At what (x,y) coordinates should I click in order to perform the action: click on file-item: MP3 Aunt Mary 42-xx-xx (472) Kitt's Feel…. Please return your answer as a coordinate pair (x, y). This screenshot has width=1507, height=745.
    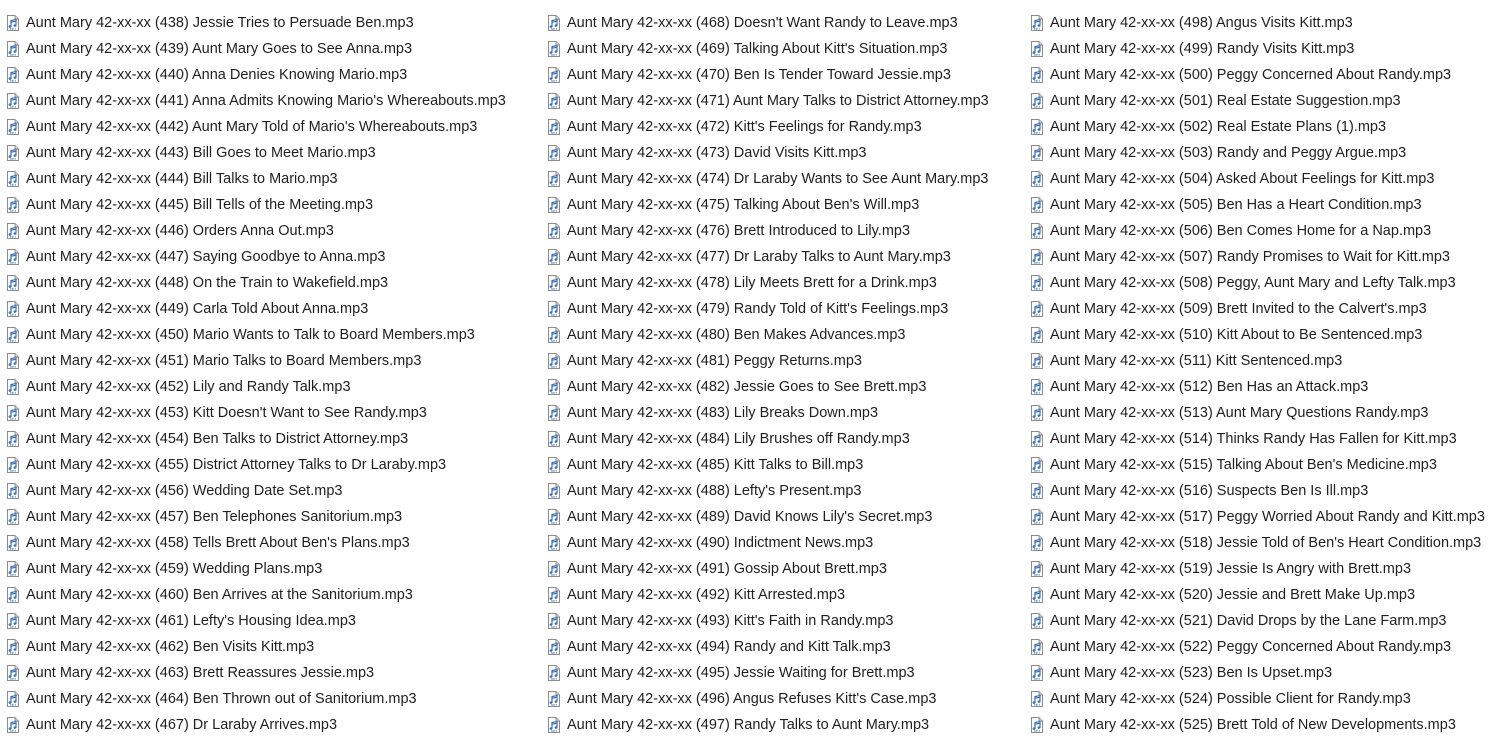
    Looking at the image, I should click on (787, 127).